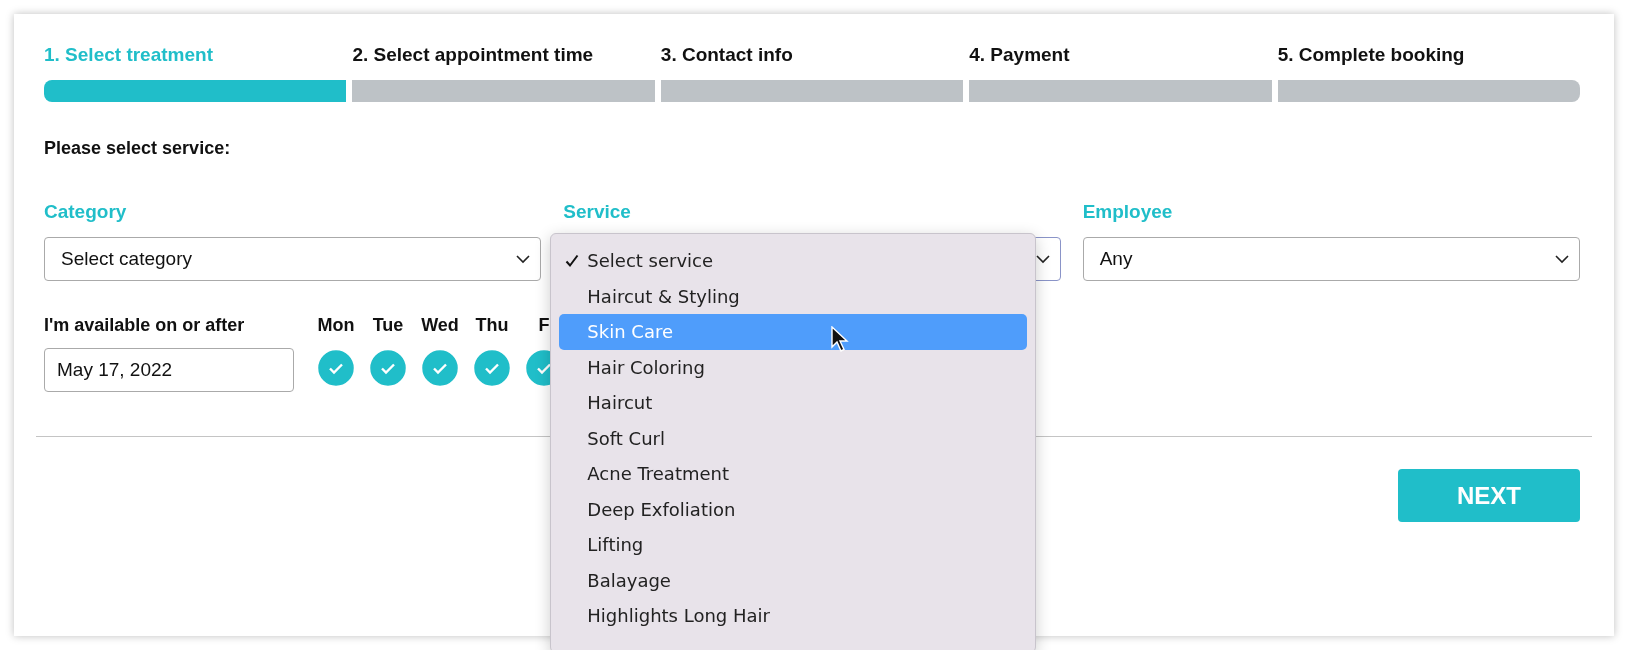 The height and width of the screenshot is (650, 1628). What do you see at coordinates (492, 325) in the screenshot?
I see `weekday-label: Thu` at bounding box center [492, 325].